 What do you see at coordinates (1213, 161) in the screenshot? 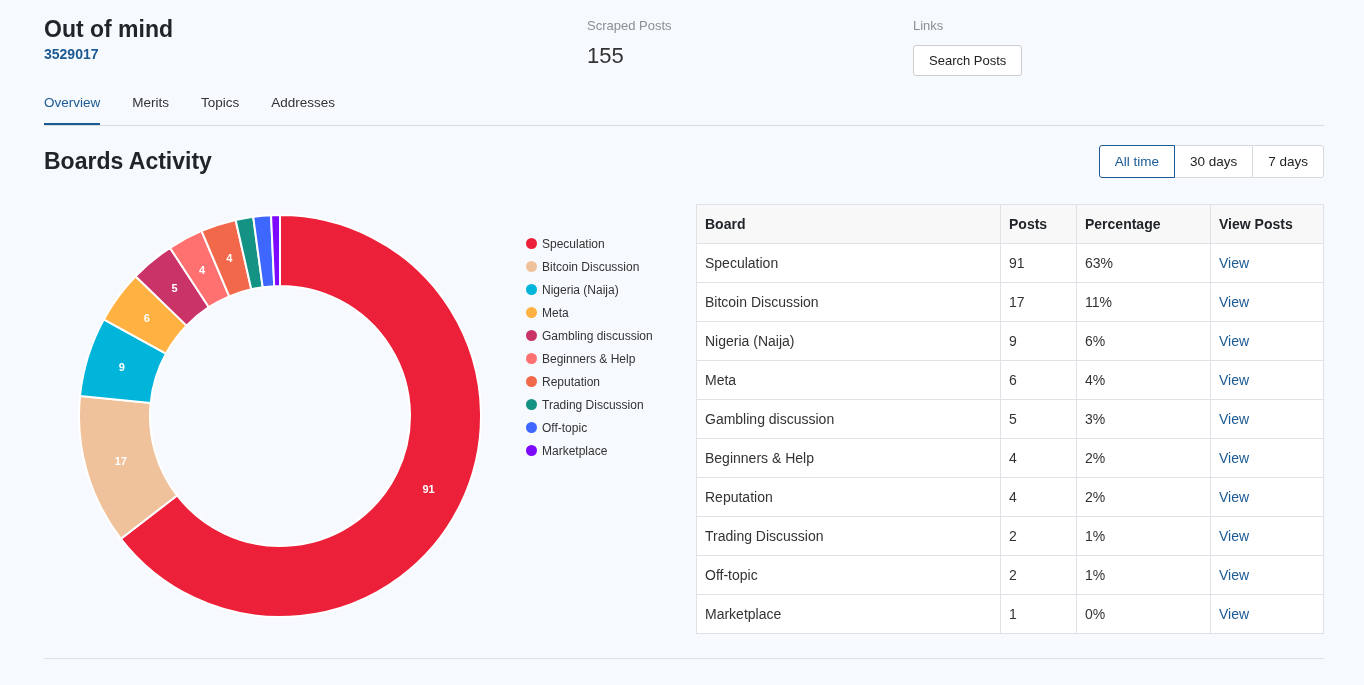
I see `range-button: 30 days` at bounding box center [1213, 161].